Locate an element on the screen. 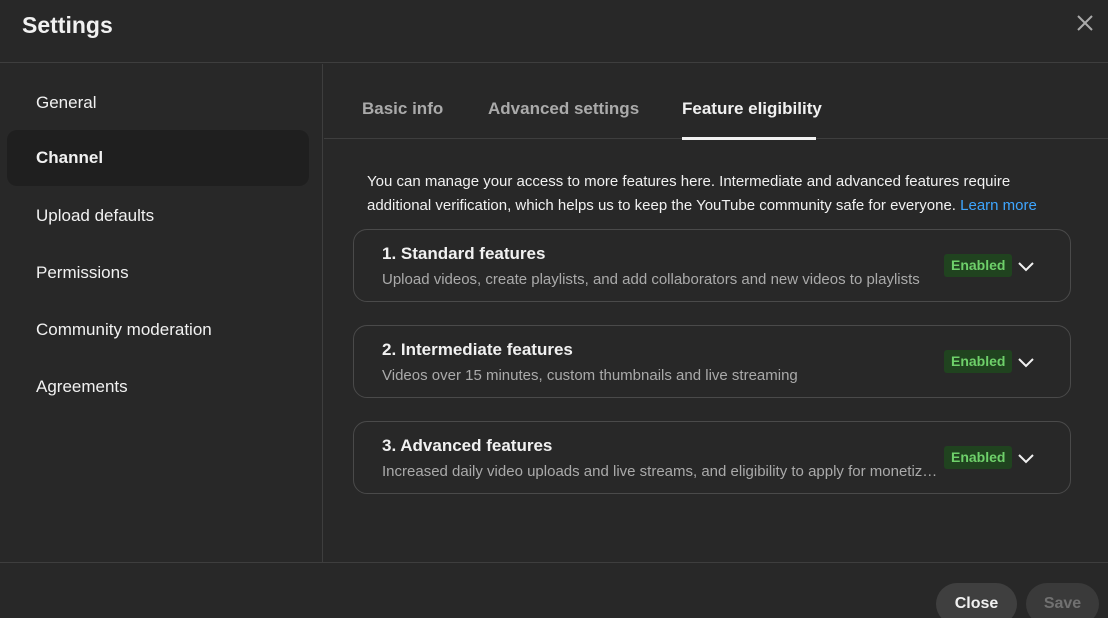 This screenshot has width=1108, height=618. sidebar-item-permissions: Permissions is located at coordinates (158, 273).